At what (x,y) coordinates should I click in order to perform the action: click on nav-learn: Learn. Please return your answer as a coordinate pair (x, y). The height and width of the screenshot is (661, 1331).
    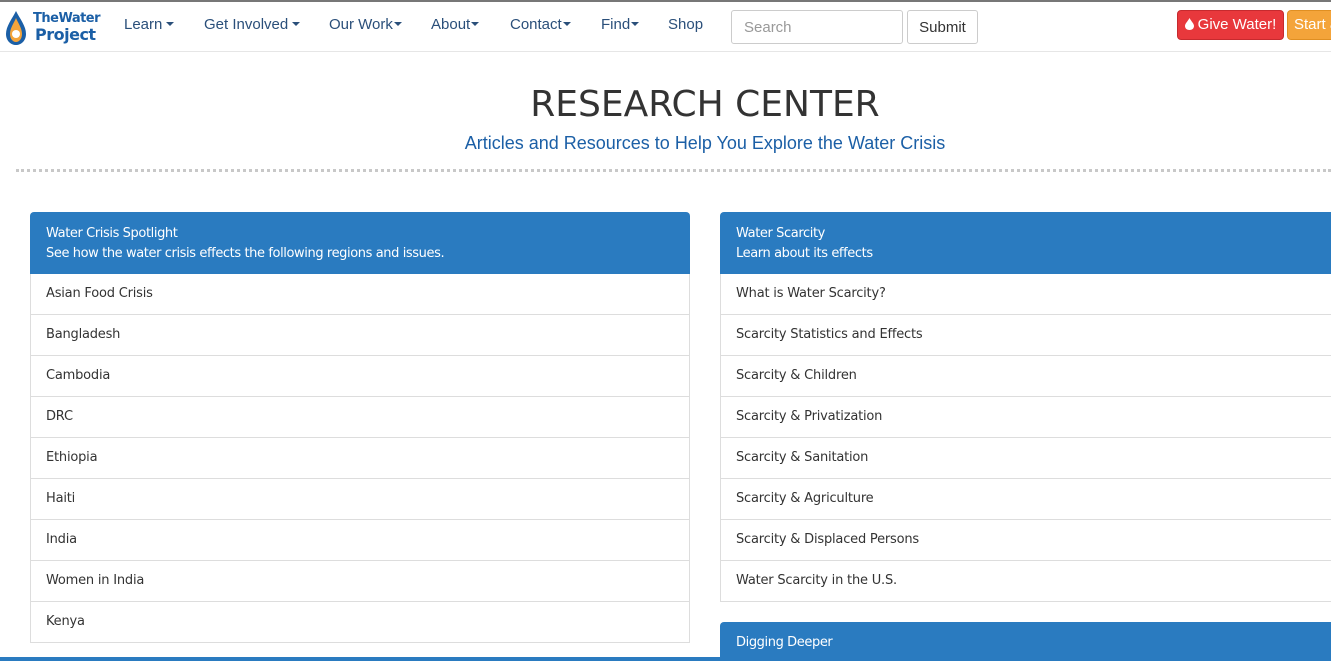
    Looking at the image, I should click on (149, 24).